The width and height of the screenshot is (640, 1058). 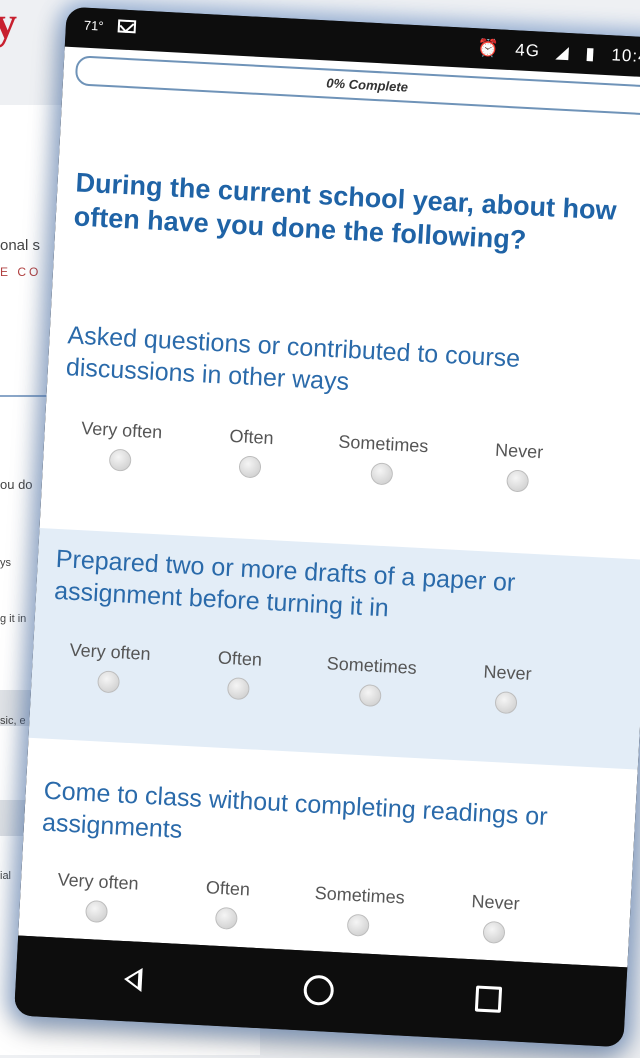 What do you see at coordinates (590, 53) in the screenshot?
I see `battery-icon: ▮` at bounding box center [590, 53].